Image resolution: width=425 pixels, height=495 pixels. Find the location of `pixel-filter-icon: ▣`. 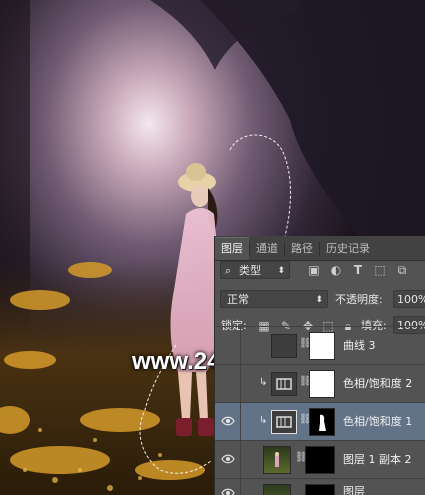

pixel-filter-icon: ▣ is located at coordinates (314, 270).